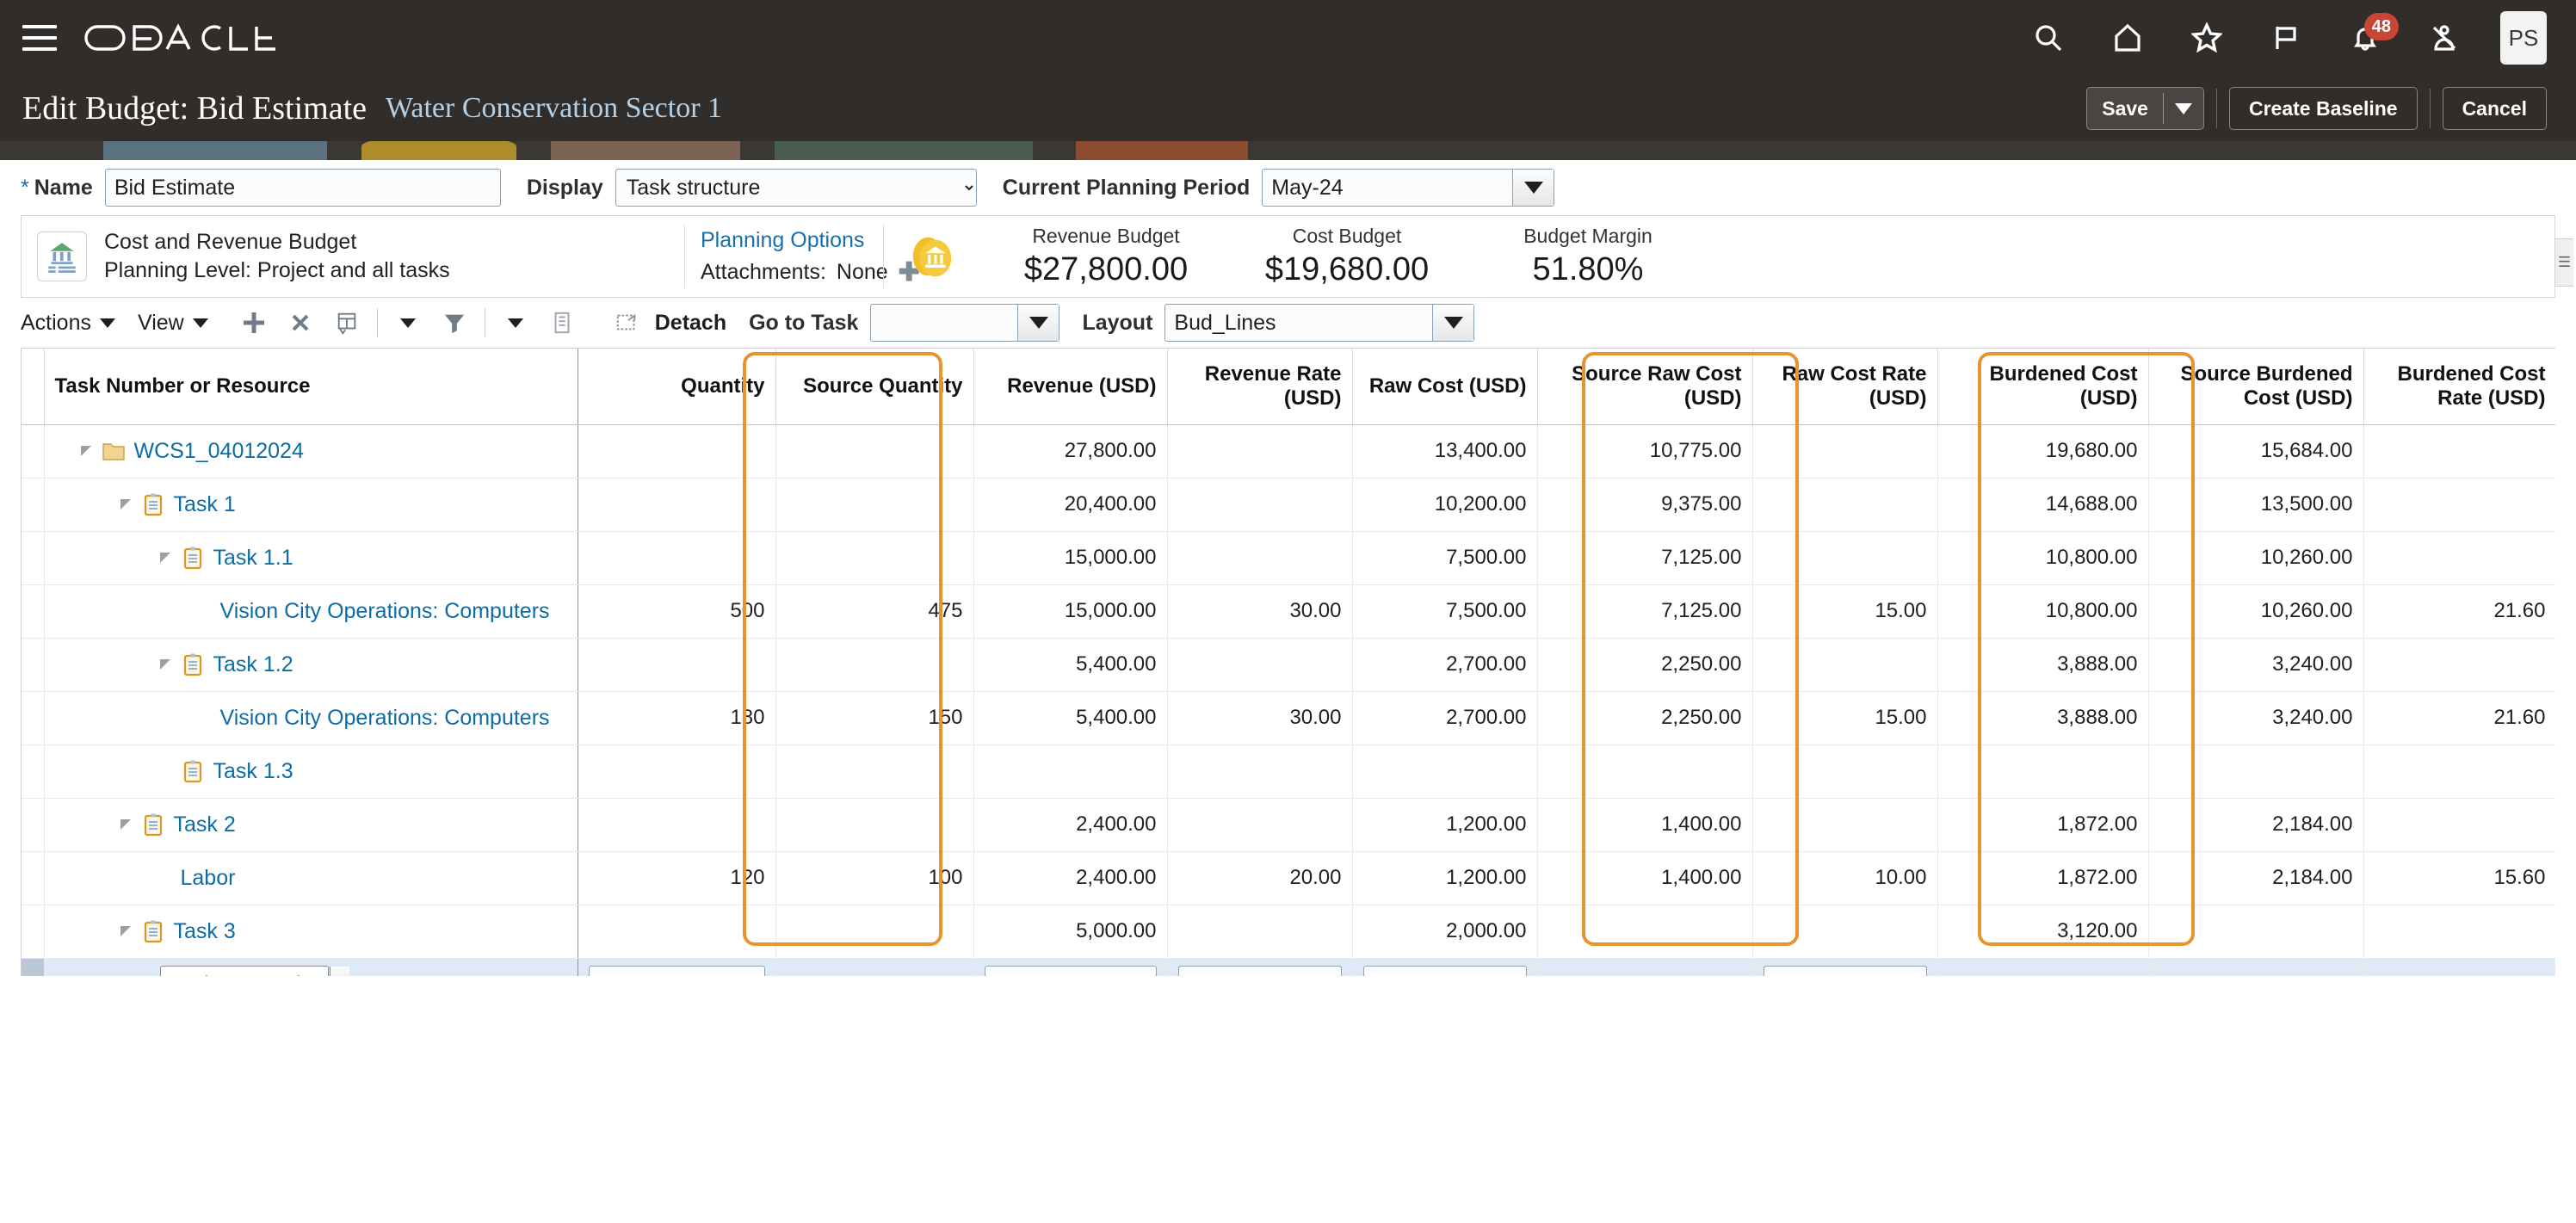 Image resolution: width=2576 pixels, height=1223 pixels. I want to click on view-menu: View, so click(173, 323).